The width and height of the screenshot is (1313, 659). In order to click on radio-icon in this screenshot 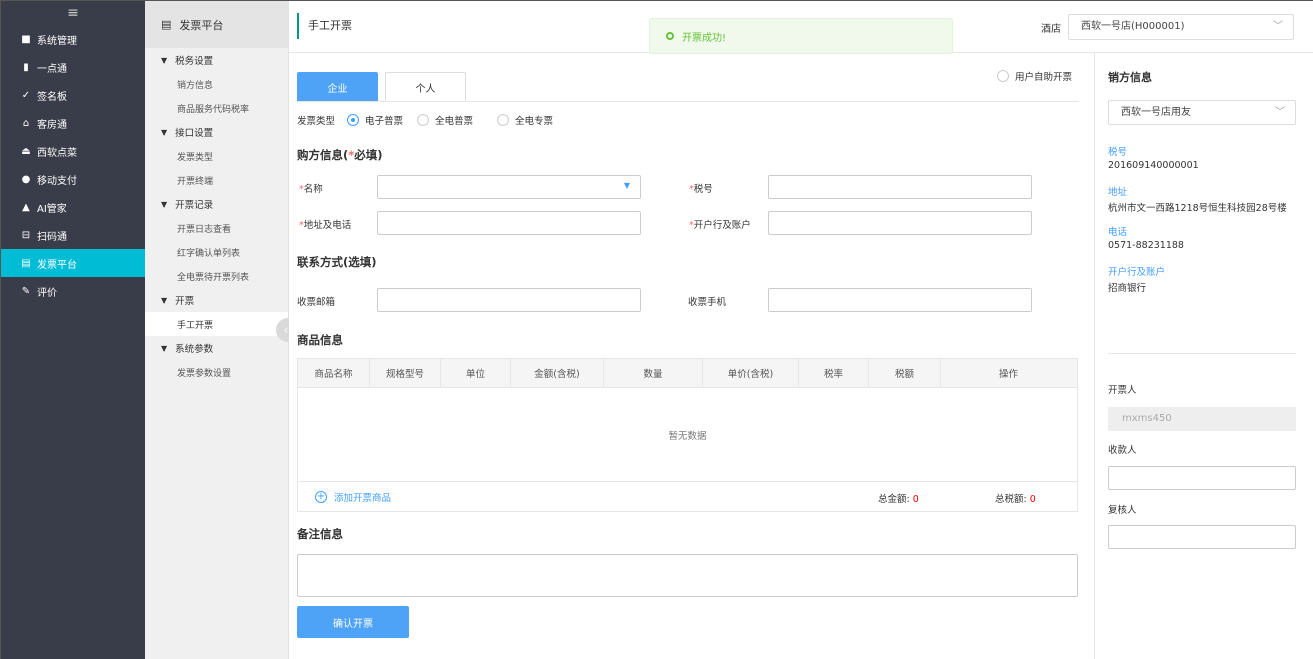, I will do `click(1003, 76)`.